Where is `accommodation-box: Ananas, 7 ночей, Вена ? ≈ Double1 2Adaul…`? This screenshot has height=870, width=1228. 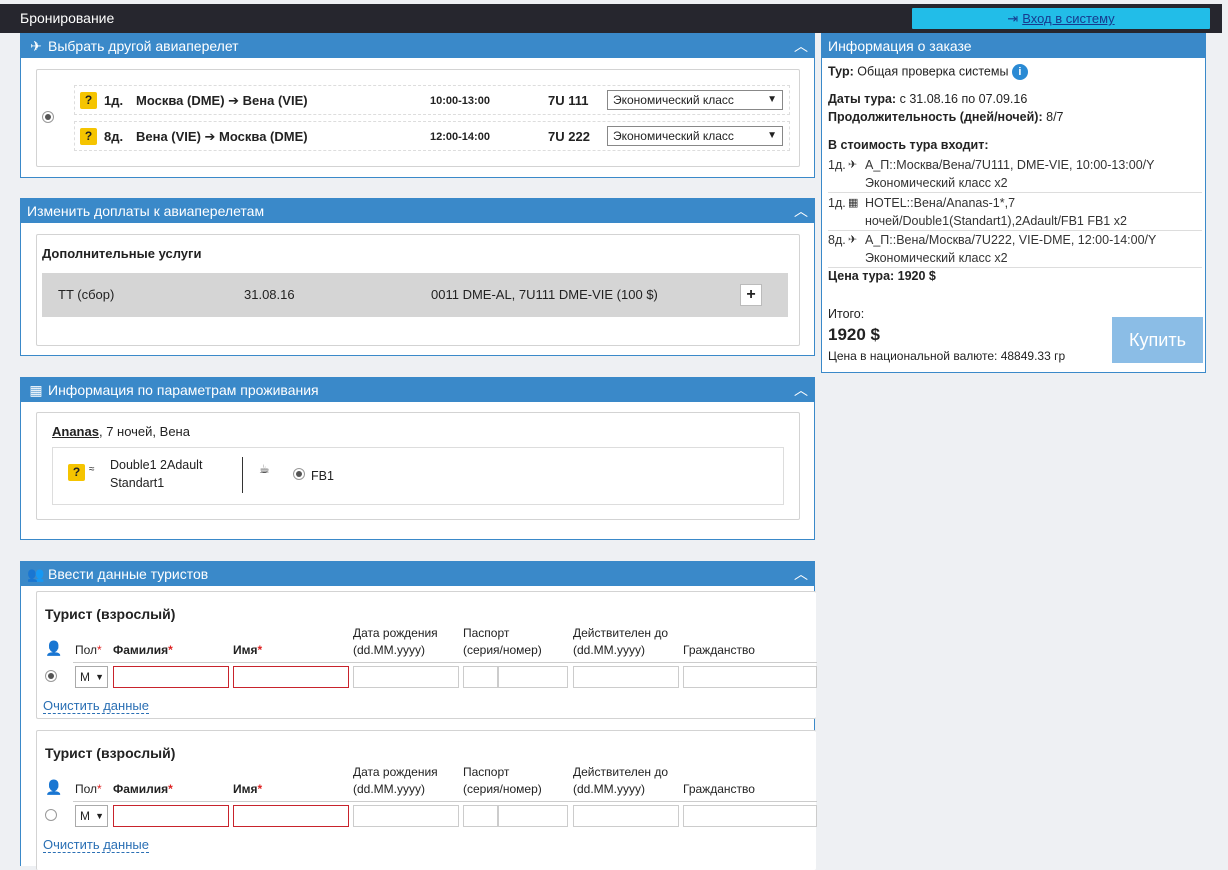
accommodation-box: Ananas, 7 ночей, Вена ? ≈ Double1 2Adaul… is located at coordinates (418, 466).